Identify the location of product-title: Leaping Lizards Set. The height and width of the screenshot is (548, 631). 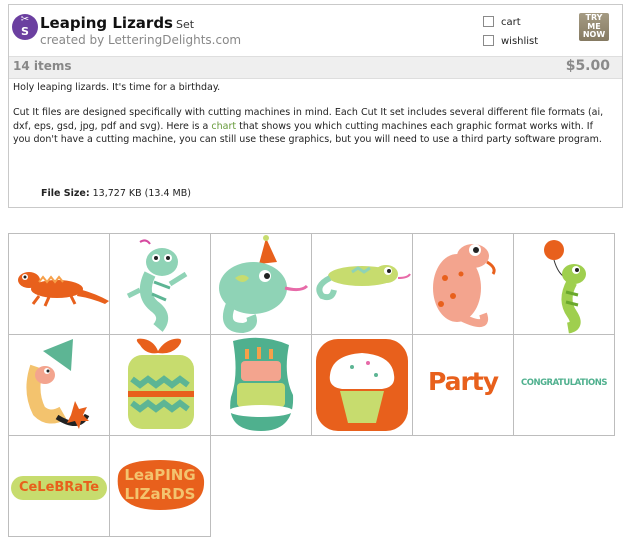
(117, 23).